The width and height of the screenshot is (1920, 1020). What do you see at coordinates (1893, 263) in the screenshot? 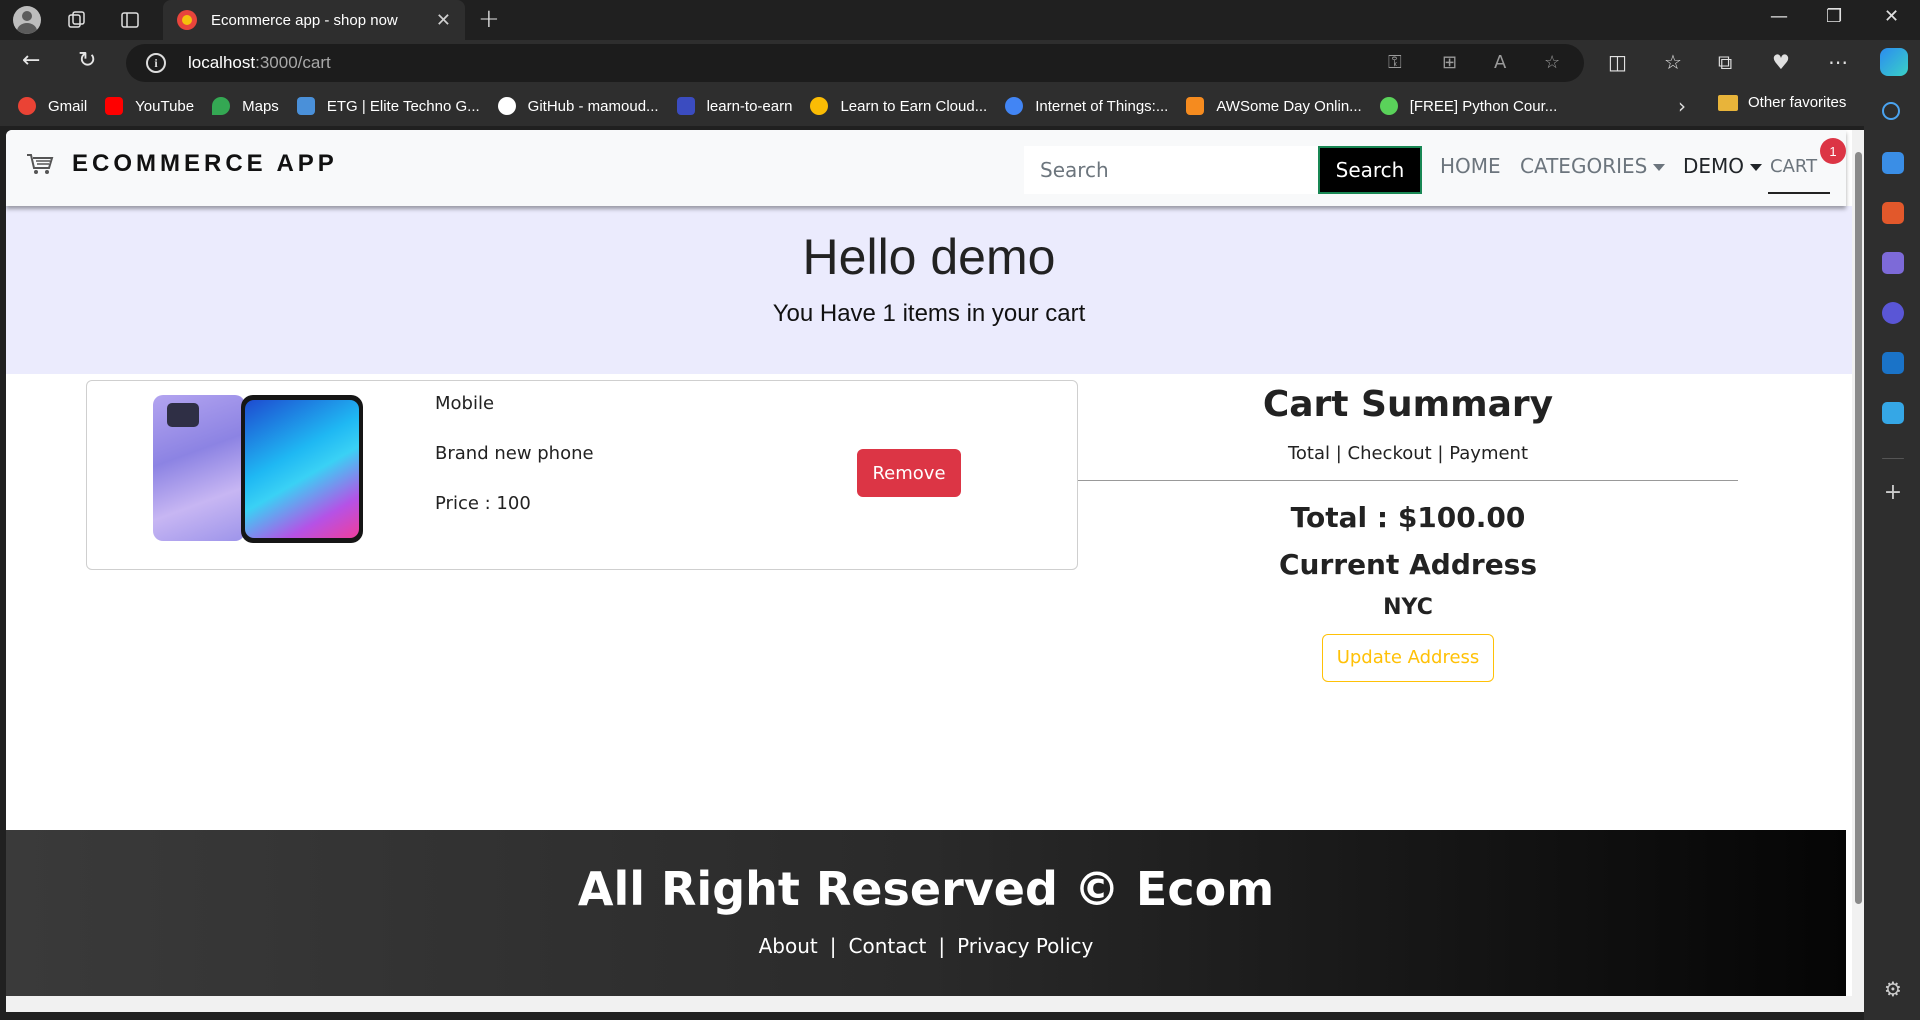
I see `games-icon` at bounding box center [1893, 263].